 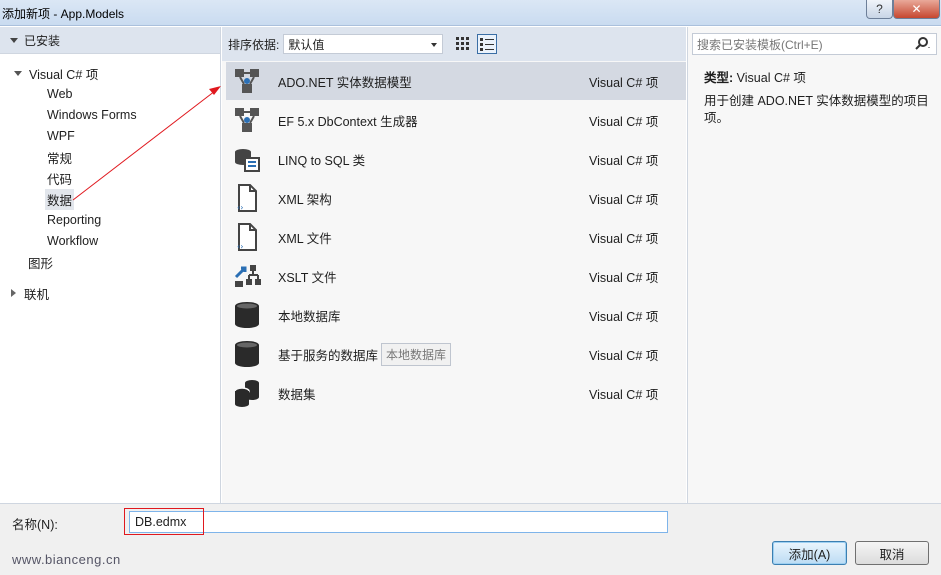 I want to click on sort-value: 默认值, so click(x=306, y=44).